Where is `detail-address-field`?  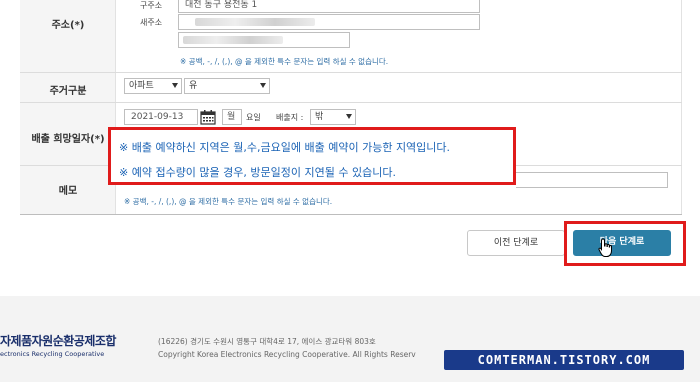
detail-address-field is located at coordinates (264, 40).